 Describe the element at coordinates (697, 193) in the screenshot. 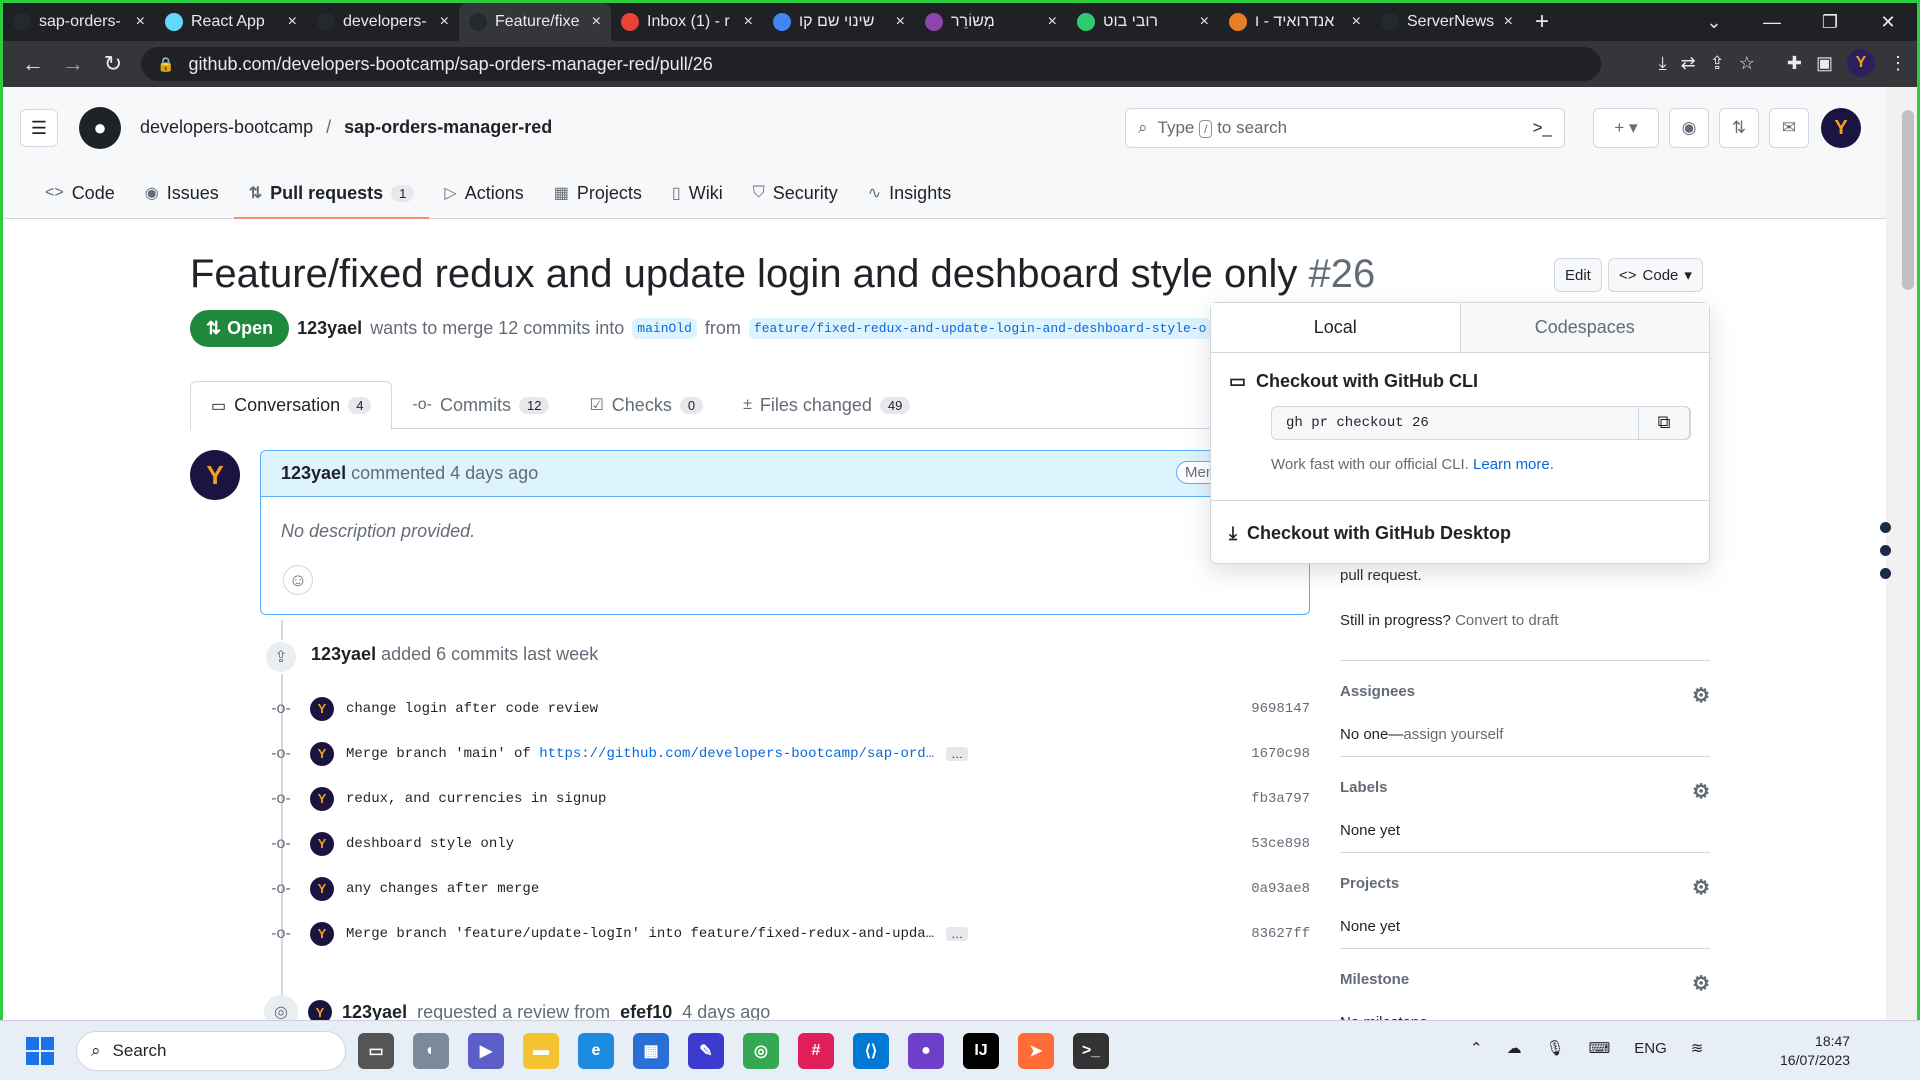

I see `tab-wiki: ▯ Wiki` at that location.